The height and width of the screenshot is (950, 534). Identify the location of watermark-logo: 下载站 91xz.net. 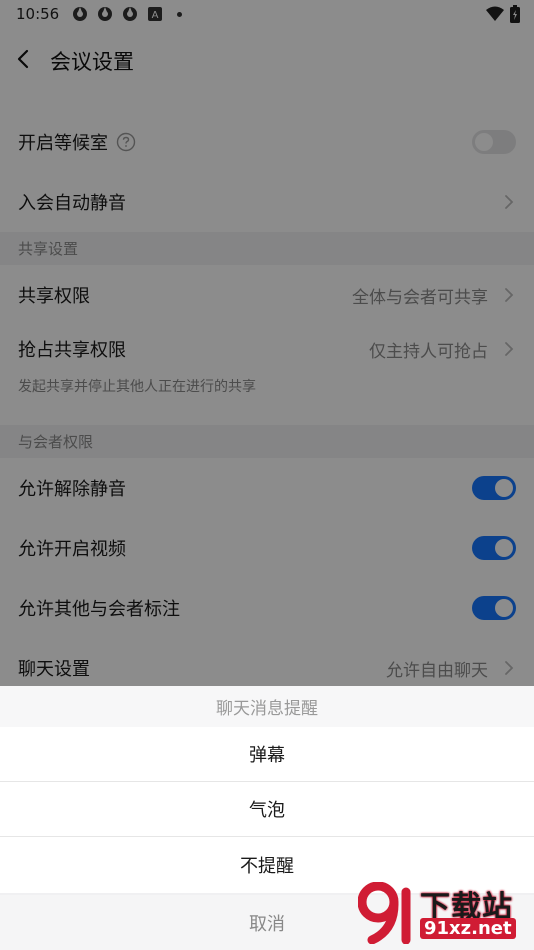
(443, 914).